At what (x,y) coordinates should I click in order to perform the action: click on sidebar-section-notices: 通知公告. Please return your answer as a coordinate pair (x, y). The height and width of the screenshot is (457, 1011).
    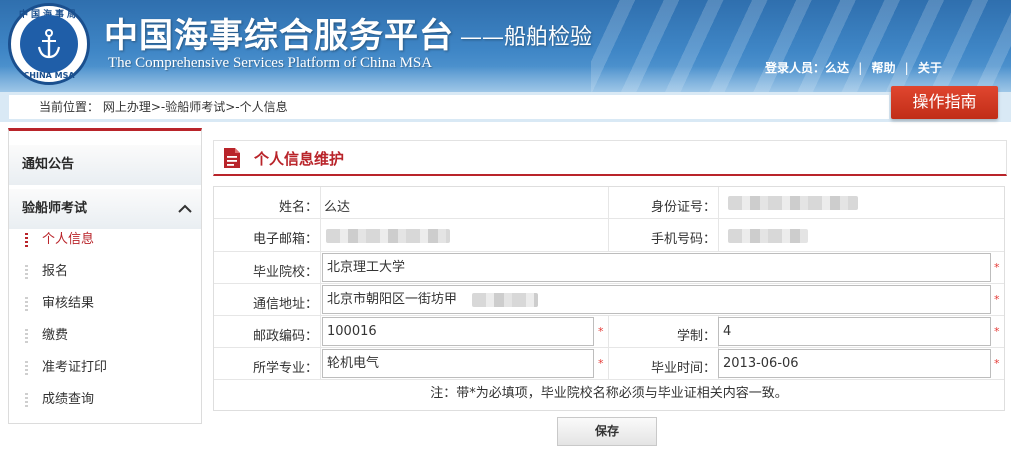
    Looking at the image, I should click on (105, 165).